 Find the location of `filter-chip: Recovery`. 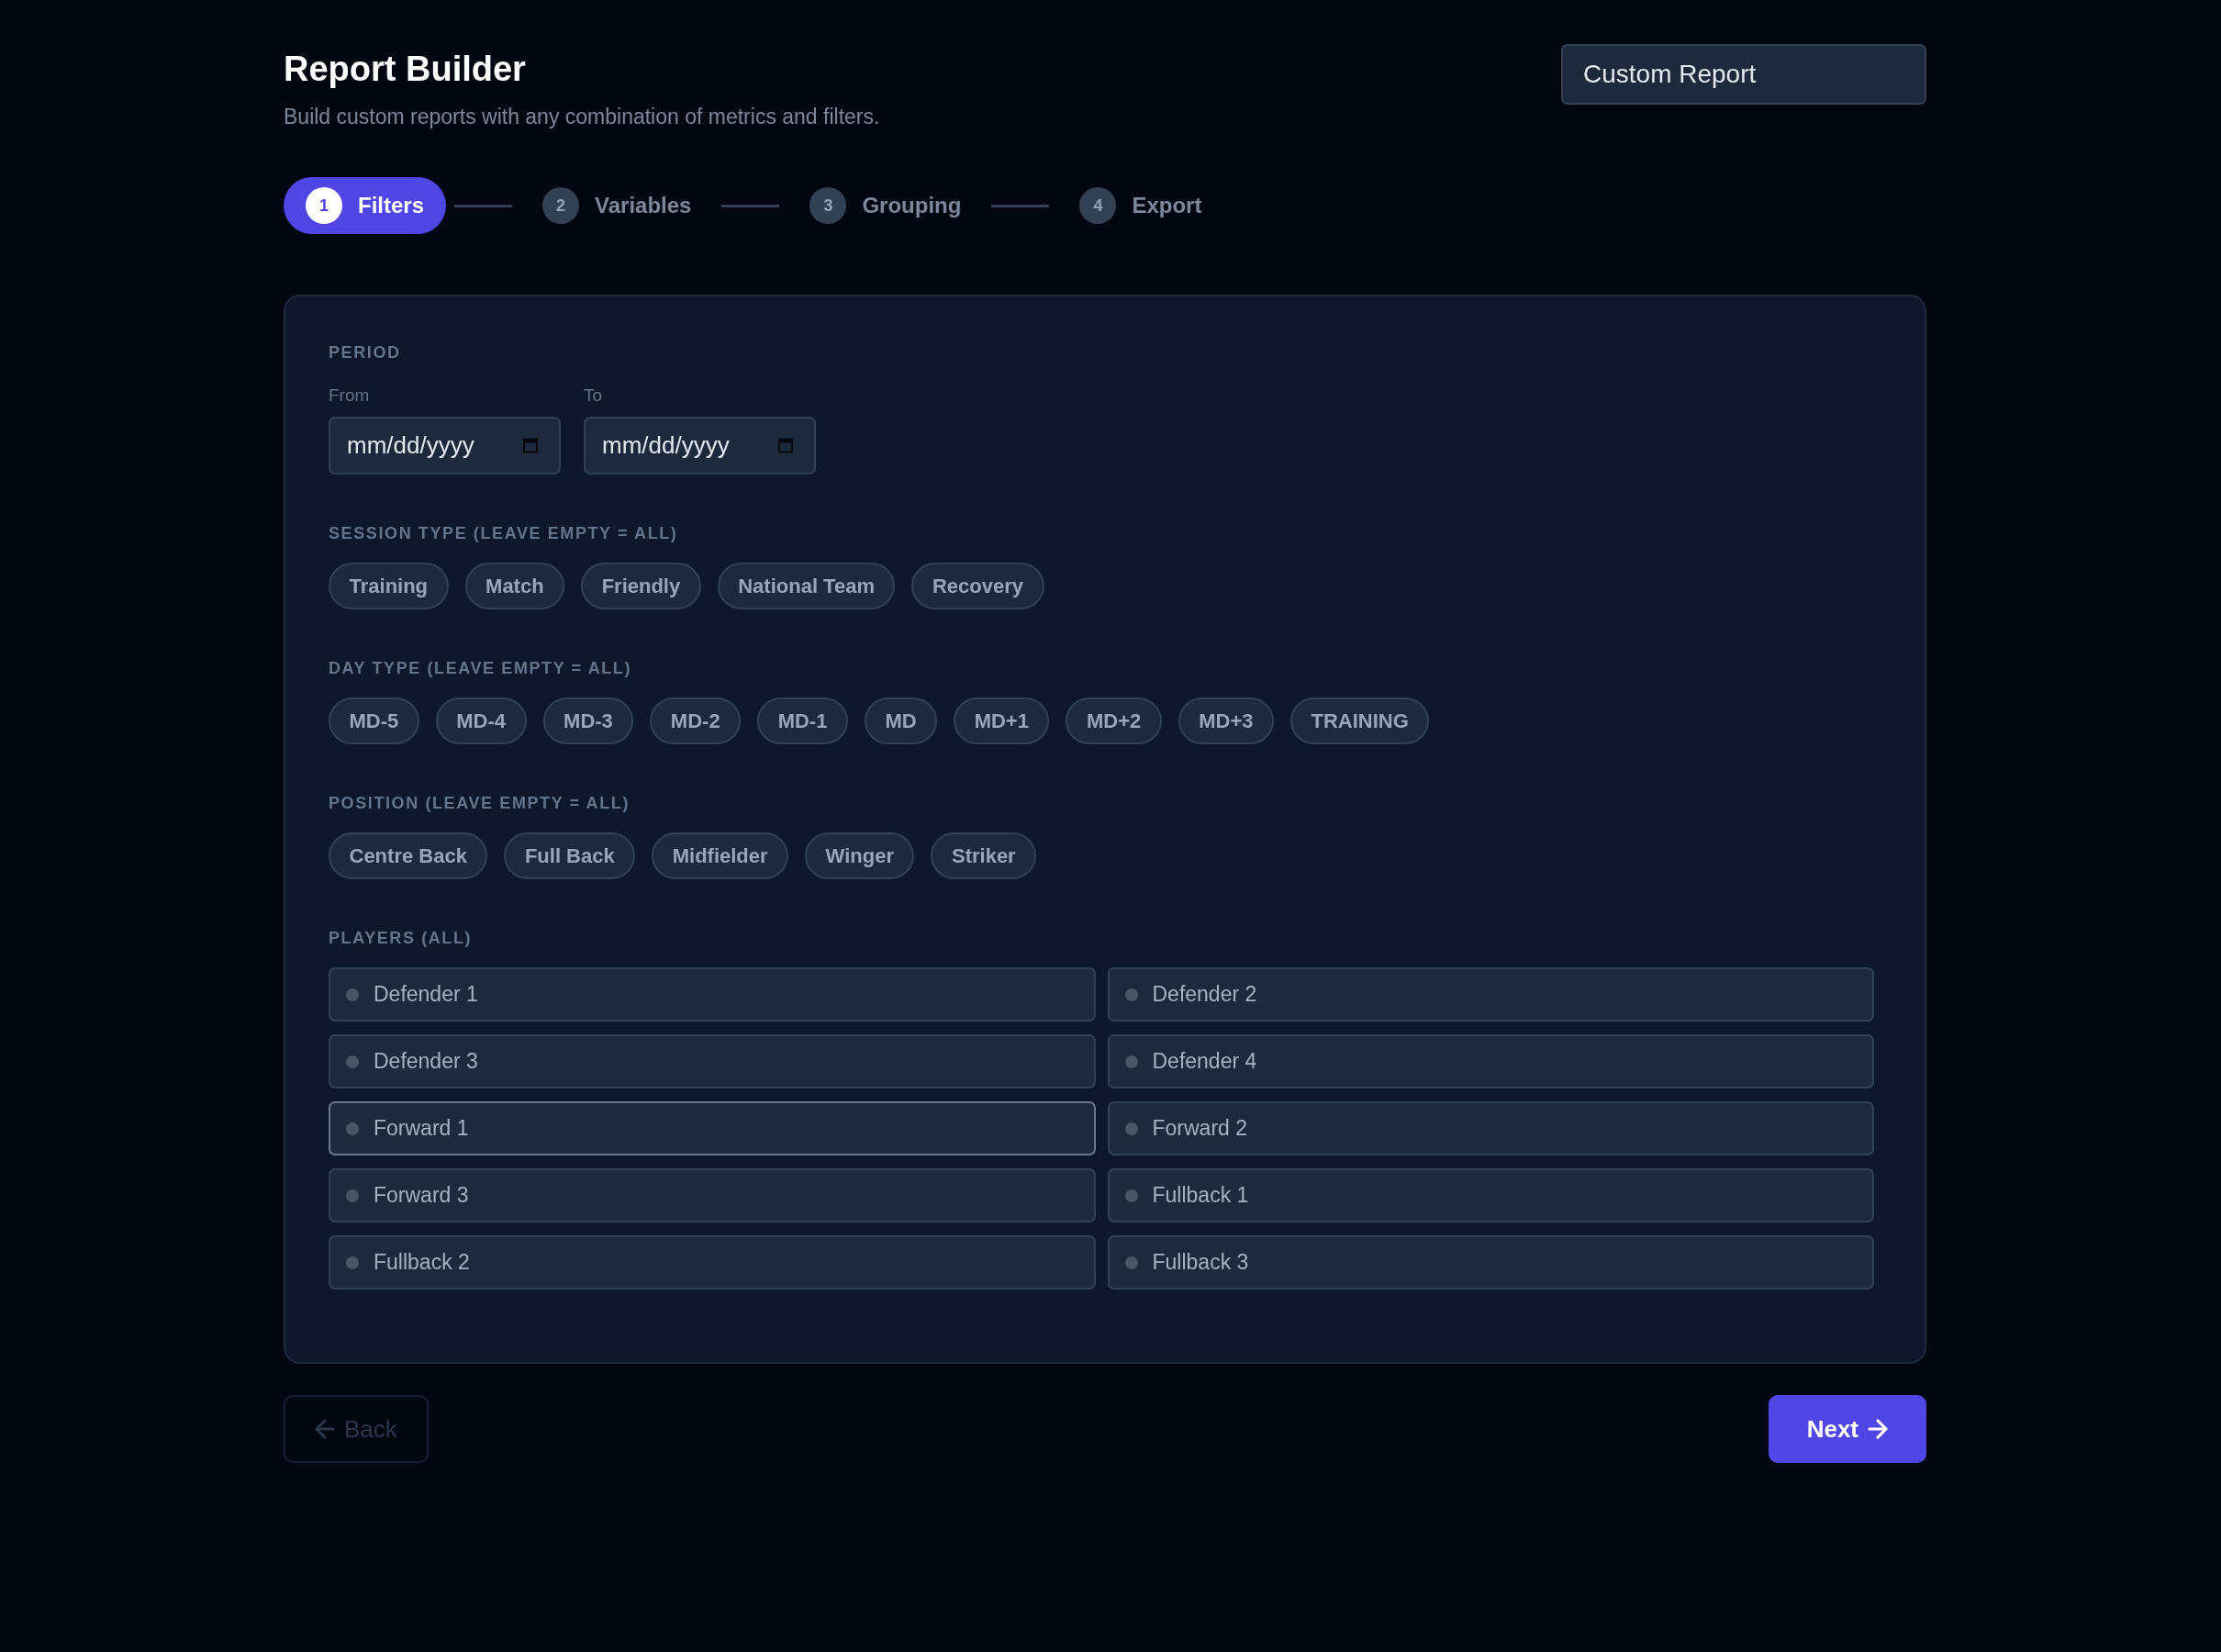

filter-chip: Recovery is located at coordinates (978, 586).